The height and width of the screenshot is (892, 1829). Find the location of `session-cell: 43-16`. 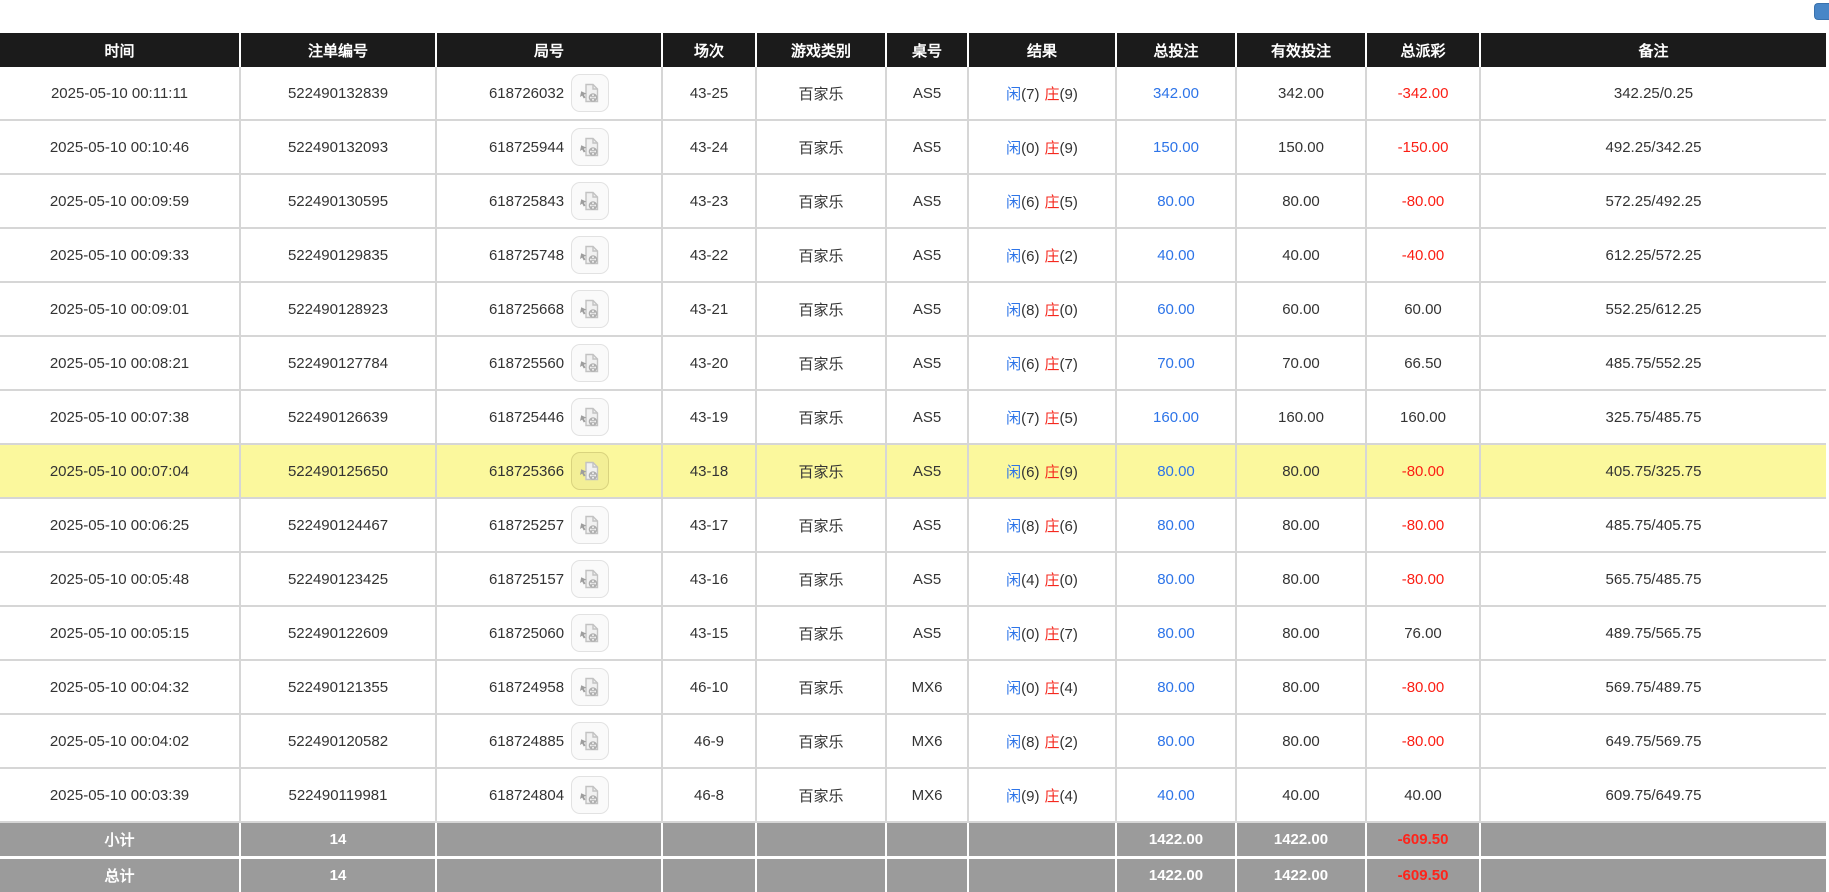

session-cell: 43-16 is located at coordinates (709, 579).